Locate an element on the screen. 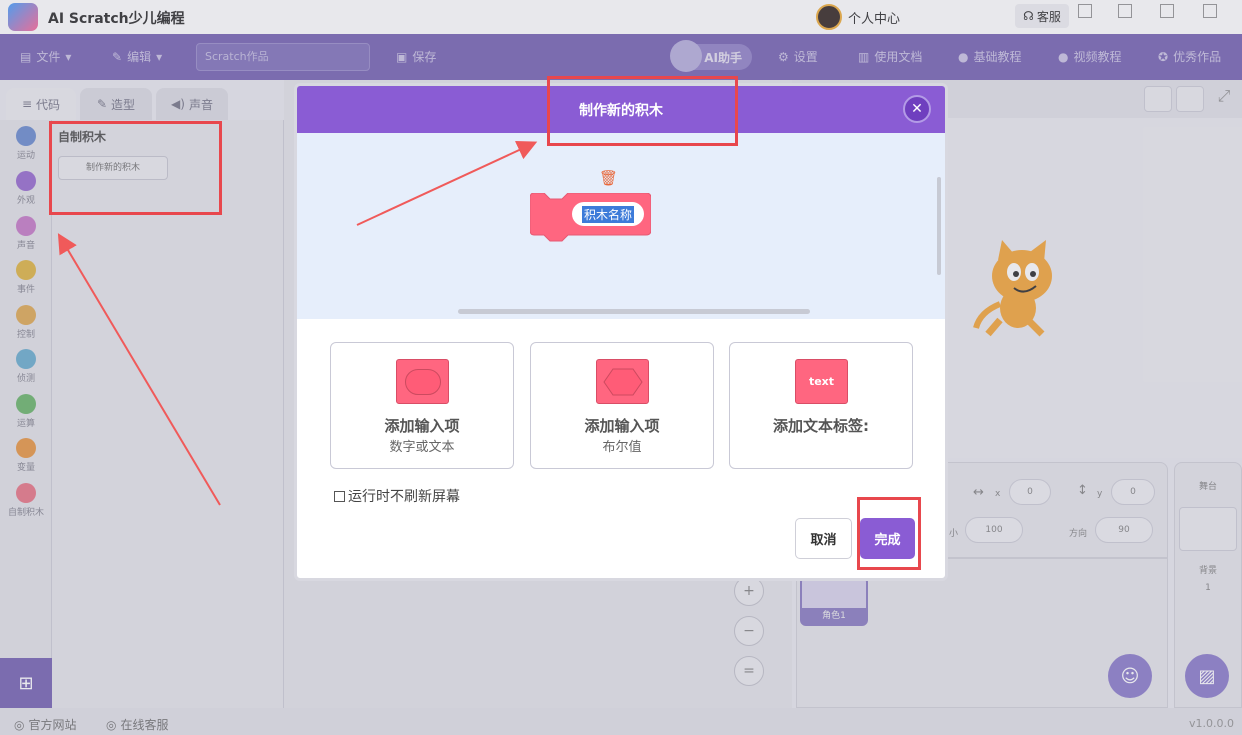 Image resolution: width=1242 pixels, height=735 pixels. size-label: 小 is located at coordinates (954, 534).